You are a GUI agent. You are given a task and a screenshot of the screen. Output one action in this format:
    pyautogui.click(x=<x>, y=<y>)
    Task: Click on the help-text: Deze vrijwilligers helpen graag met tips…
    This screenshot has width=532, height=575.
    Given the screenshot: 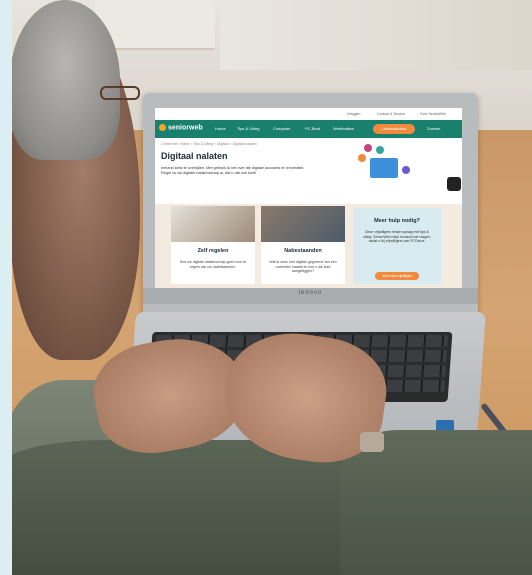 What is the action you would take?
    pyautogui.click(x=397, y=236)
    